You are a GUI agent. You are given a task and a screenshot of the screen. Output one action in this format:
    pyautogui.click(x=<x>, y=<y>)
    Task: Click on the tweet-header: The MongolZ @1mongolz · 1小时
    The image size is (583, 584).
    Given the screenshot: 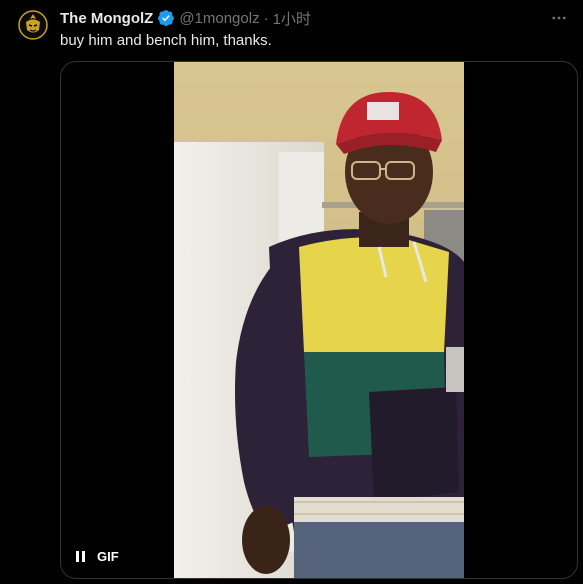 What is the action you would take?
    pyautogui.click(x=185, y=18)
    